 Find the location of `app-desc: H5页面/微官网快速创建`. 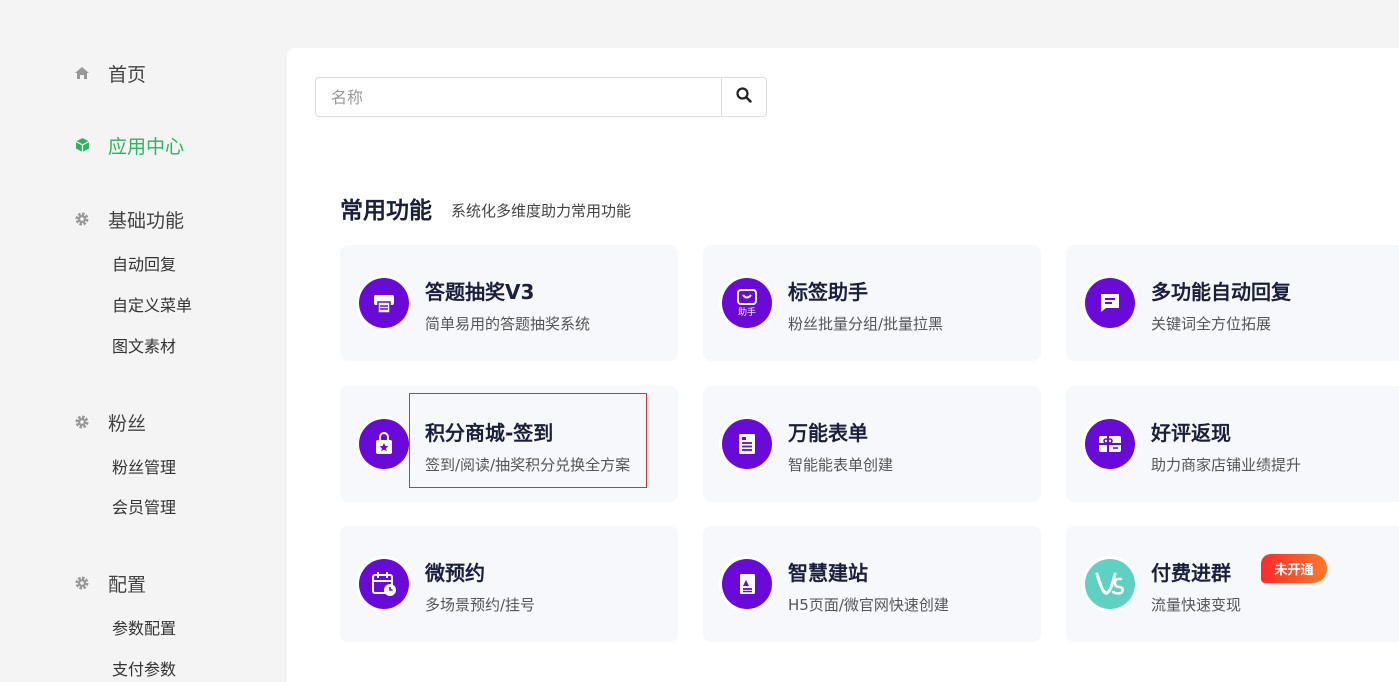

app-desc: H5页面/微官网快速创建 is located at coordinates (868, 605).